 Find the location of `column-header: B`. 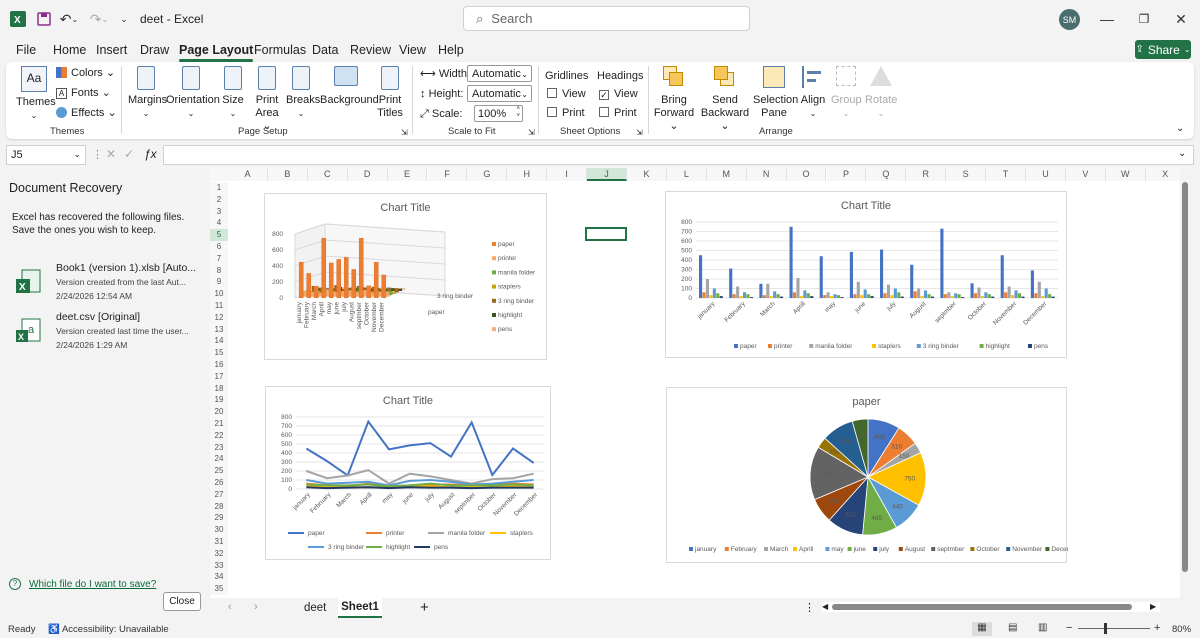

column-header: B is located at coordinates (287, 174).